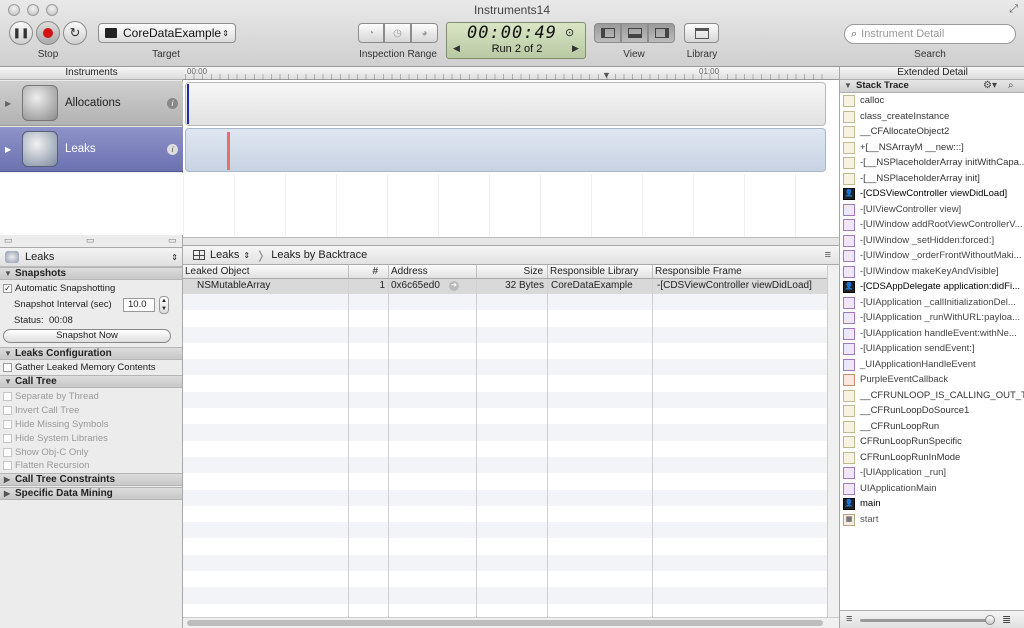 The image size is (1024, 628). Describe the element at coordinates (932, 132) in the screenshot. I see `stack-frame-row: __CFAllocateObject2` at that location.